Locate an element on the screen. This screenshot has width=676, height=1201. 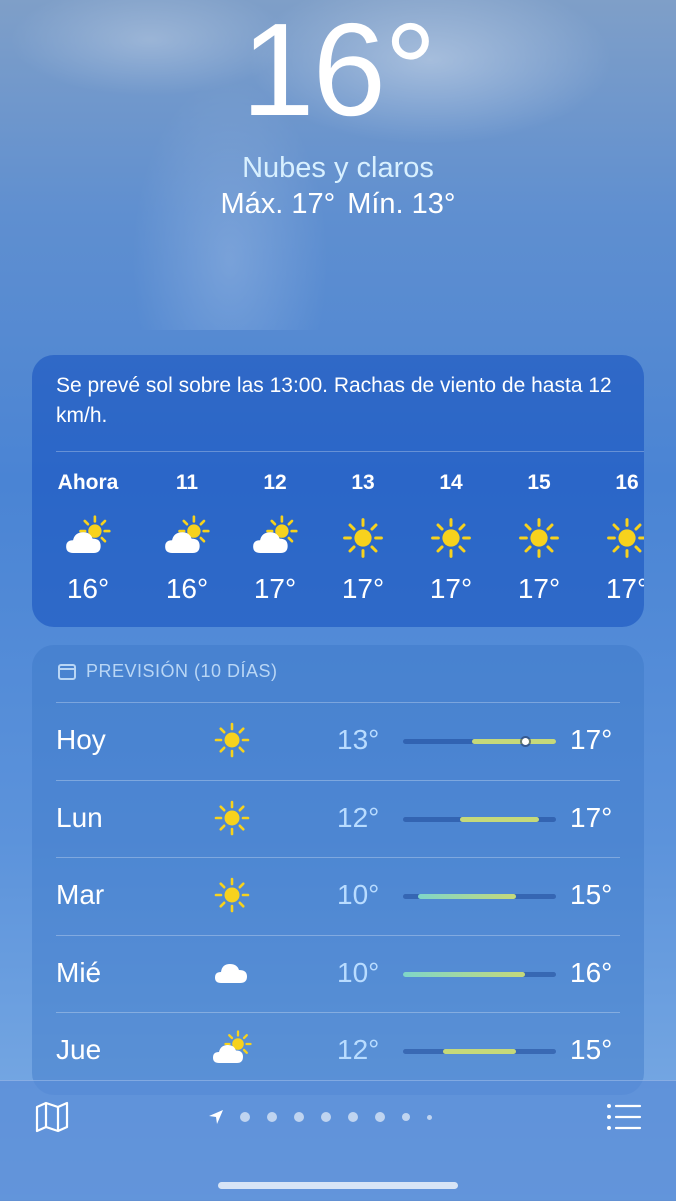
high-temp: Máx. 17° is located at coordinates (278, 204).